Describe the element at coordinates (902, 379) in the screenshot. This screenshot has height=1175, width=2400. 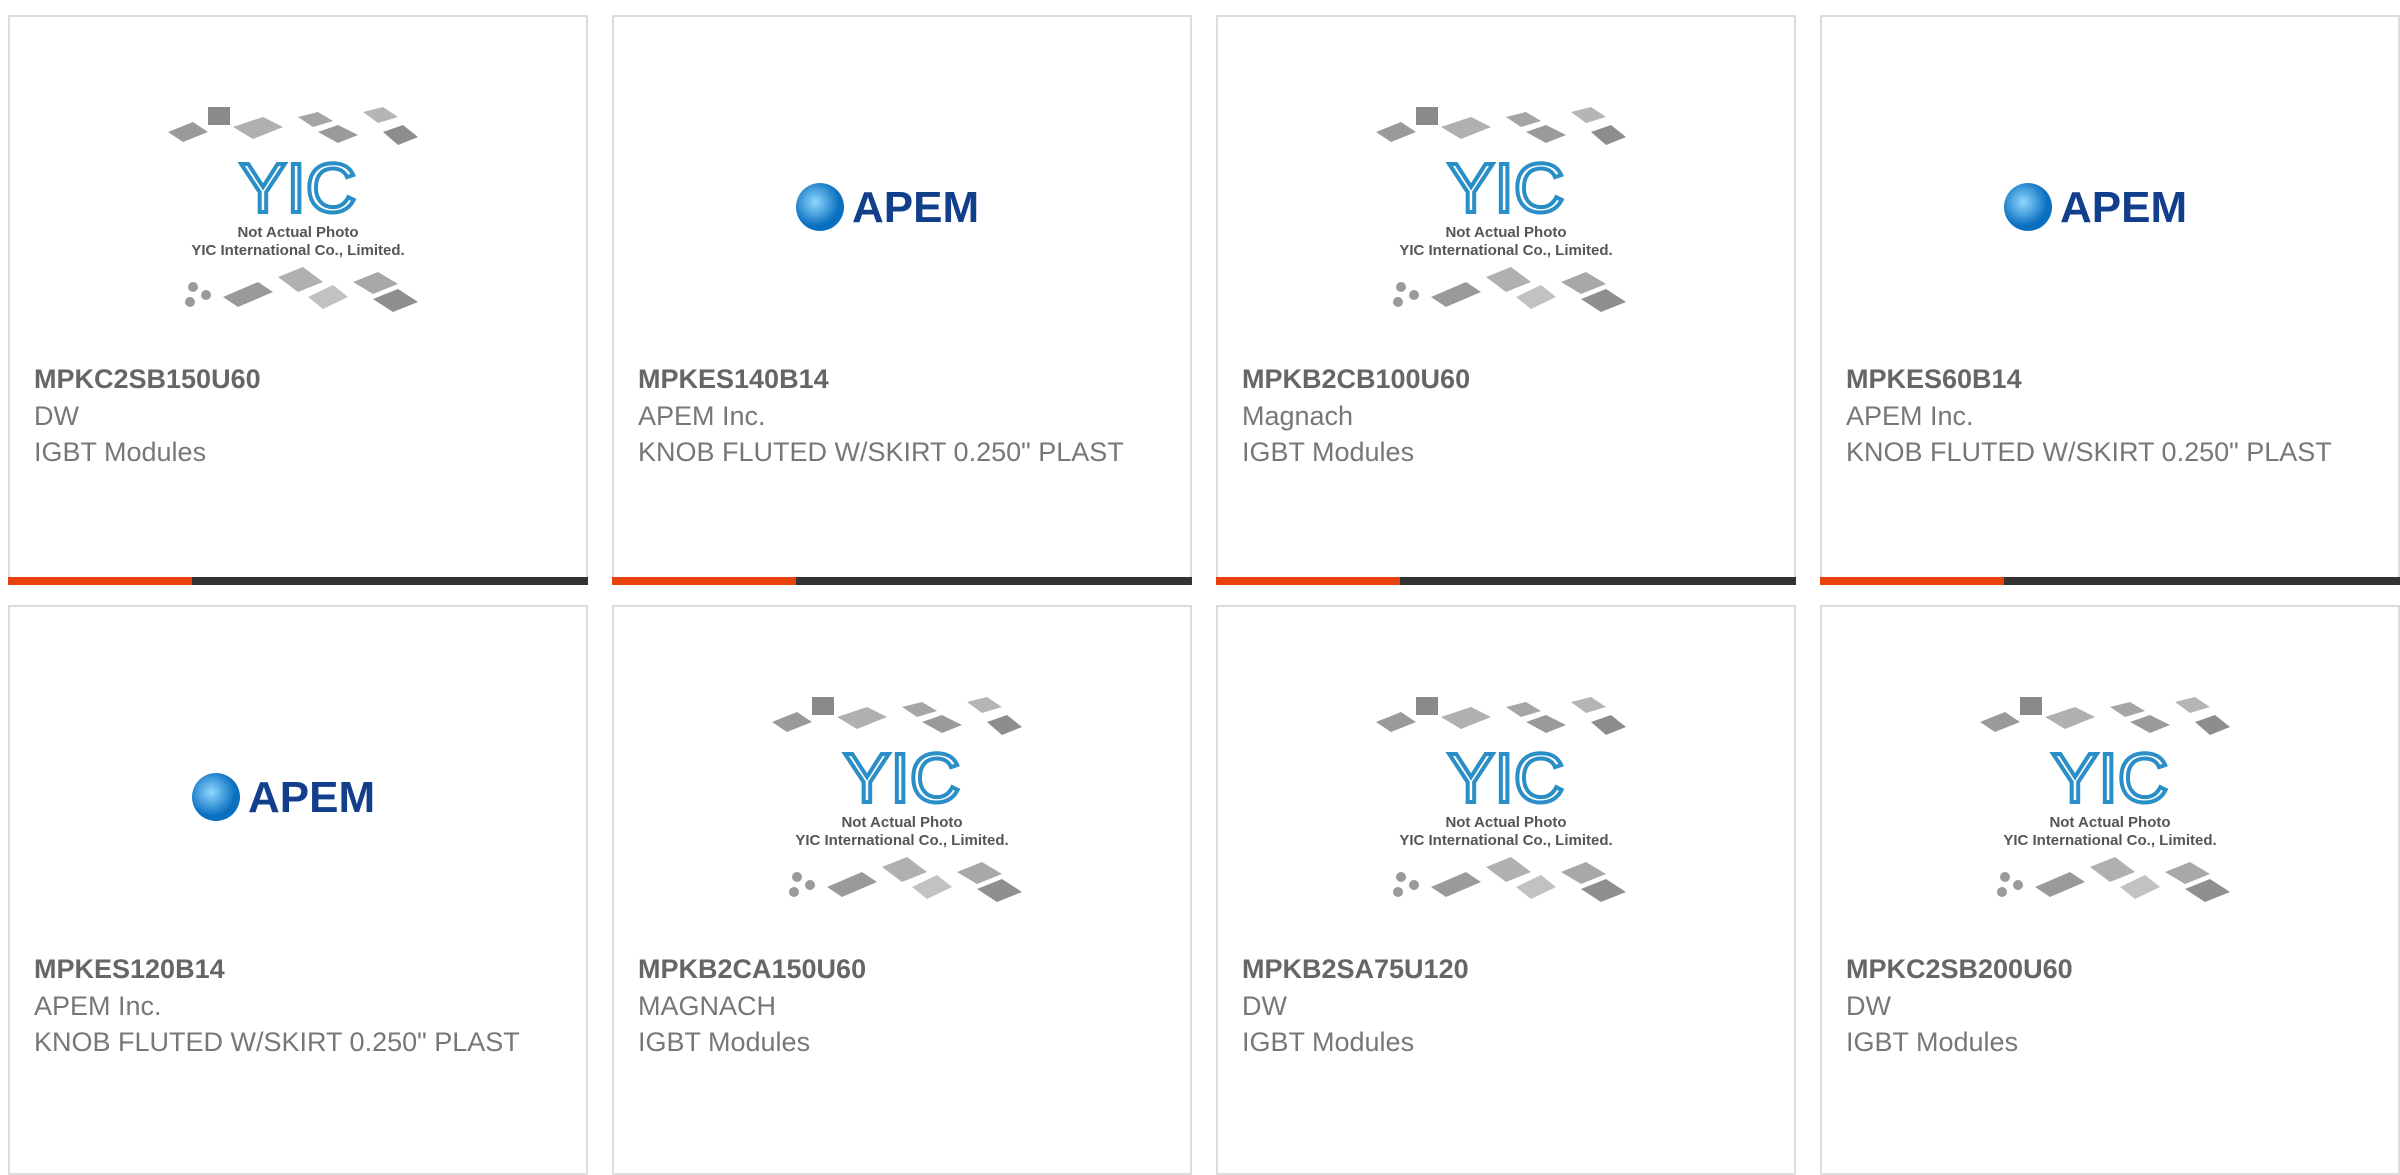
I see `part-number: MPKES140B14` at that location.